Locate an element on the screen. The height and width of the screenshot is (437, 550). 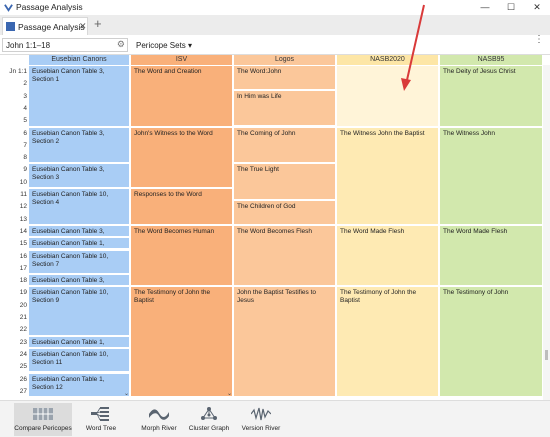
pericope-euseb: Eusebian Canon Table 3, Section 1 is located at coordinates (79, 97).